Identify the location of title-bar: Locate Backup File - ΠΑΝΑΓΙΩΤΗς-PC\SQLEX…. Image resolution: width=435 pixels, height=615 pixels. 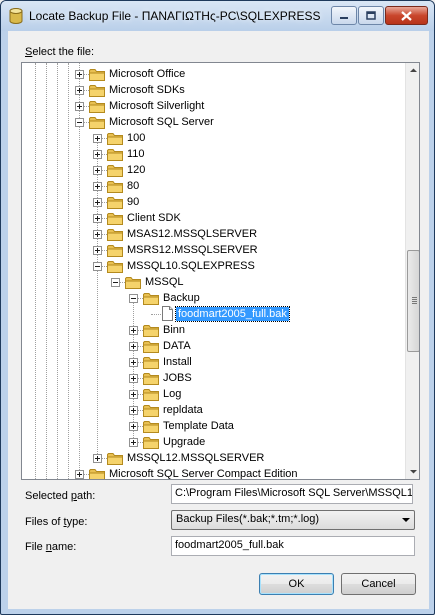
(217, 16).